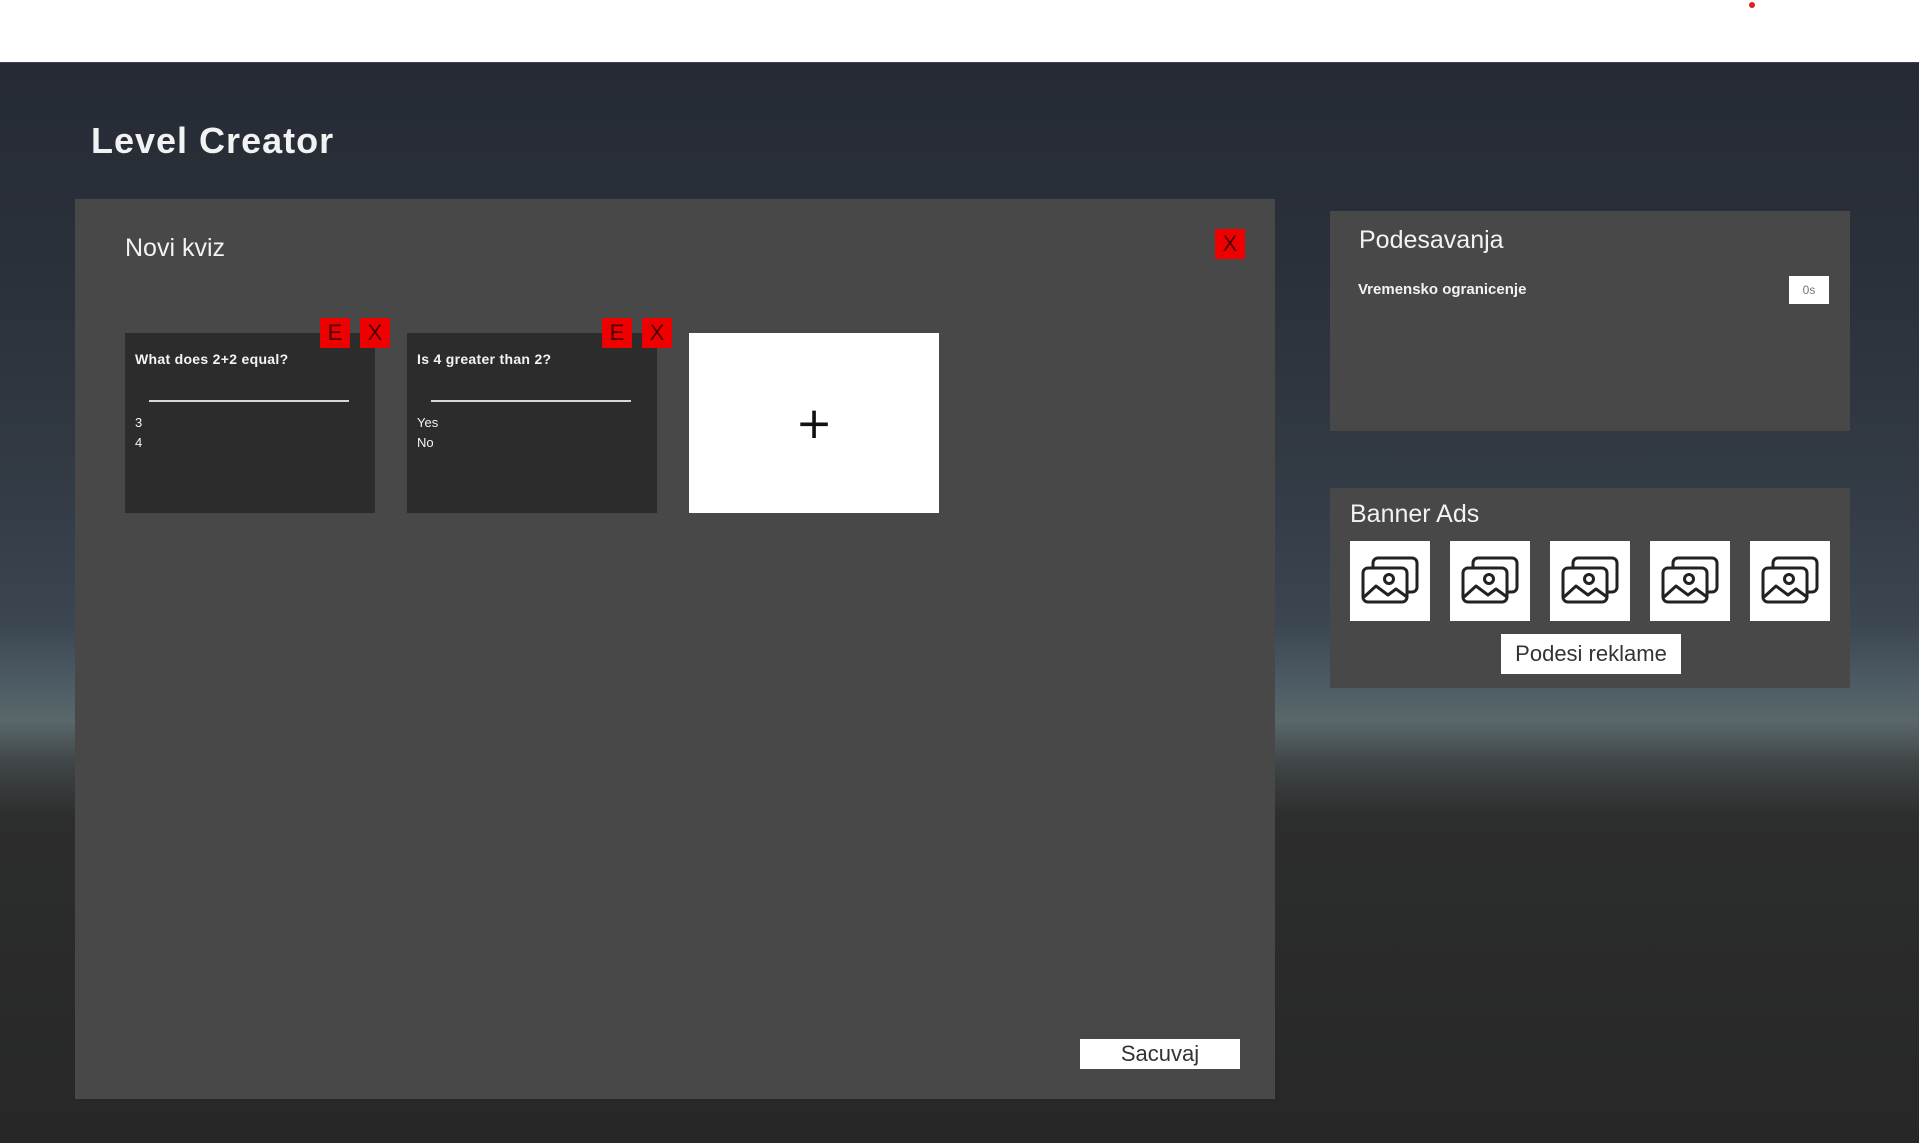 This screenshot has width=1919, height=1143. I want to click on question-text: Is 4 greater than 2?, so click(484, 359).